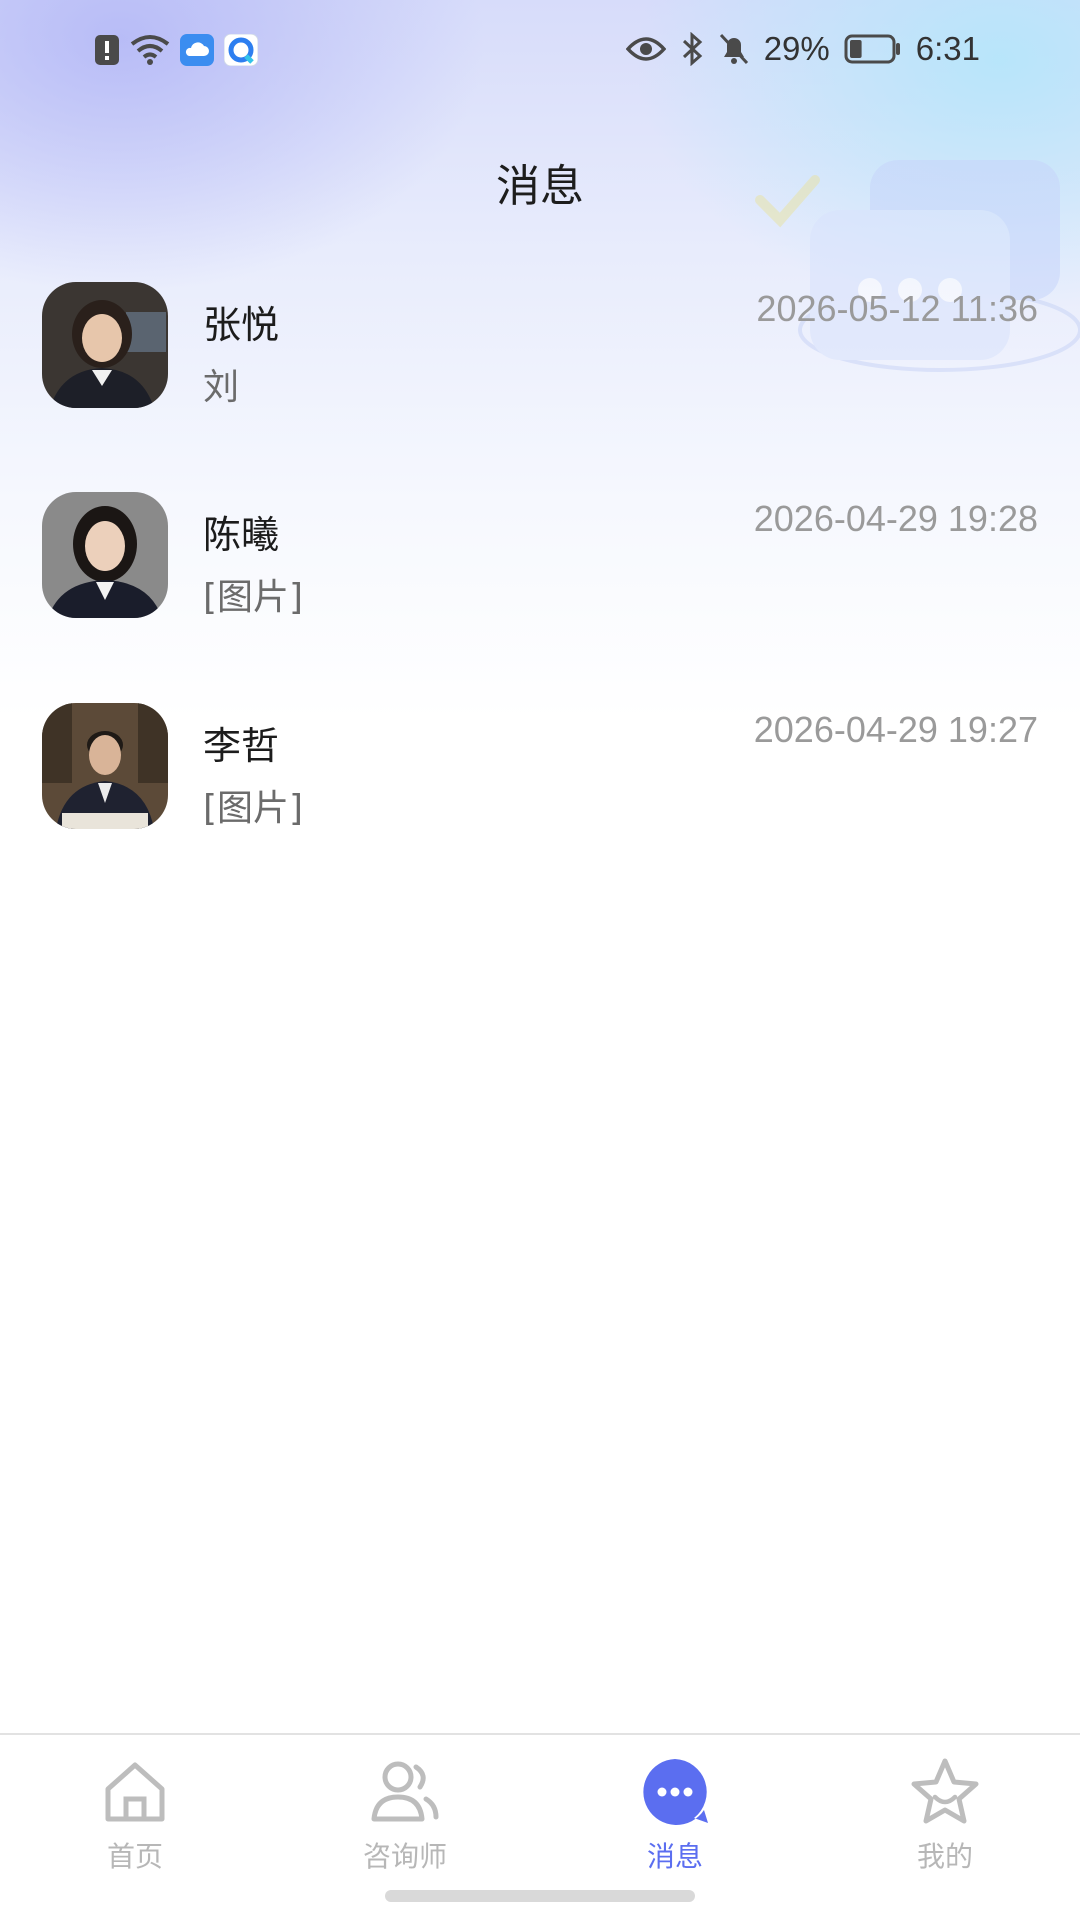 This screenshot has height=1920, width=1080. Describe the element at coordinates (405, 1791) in the screenshot. I see `people-icon` at that location.